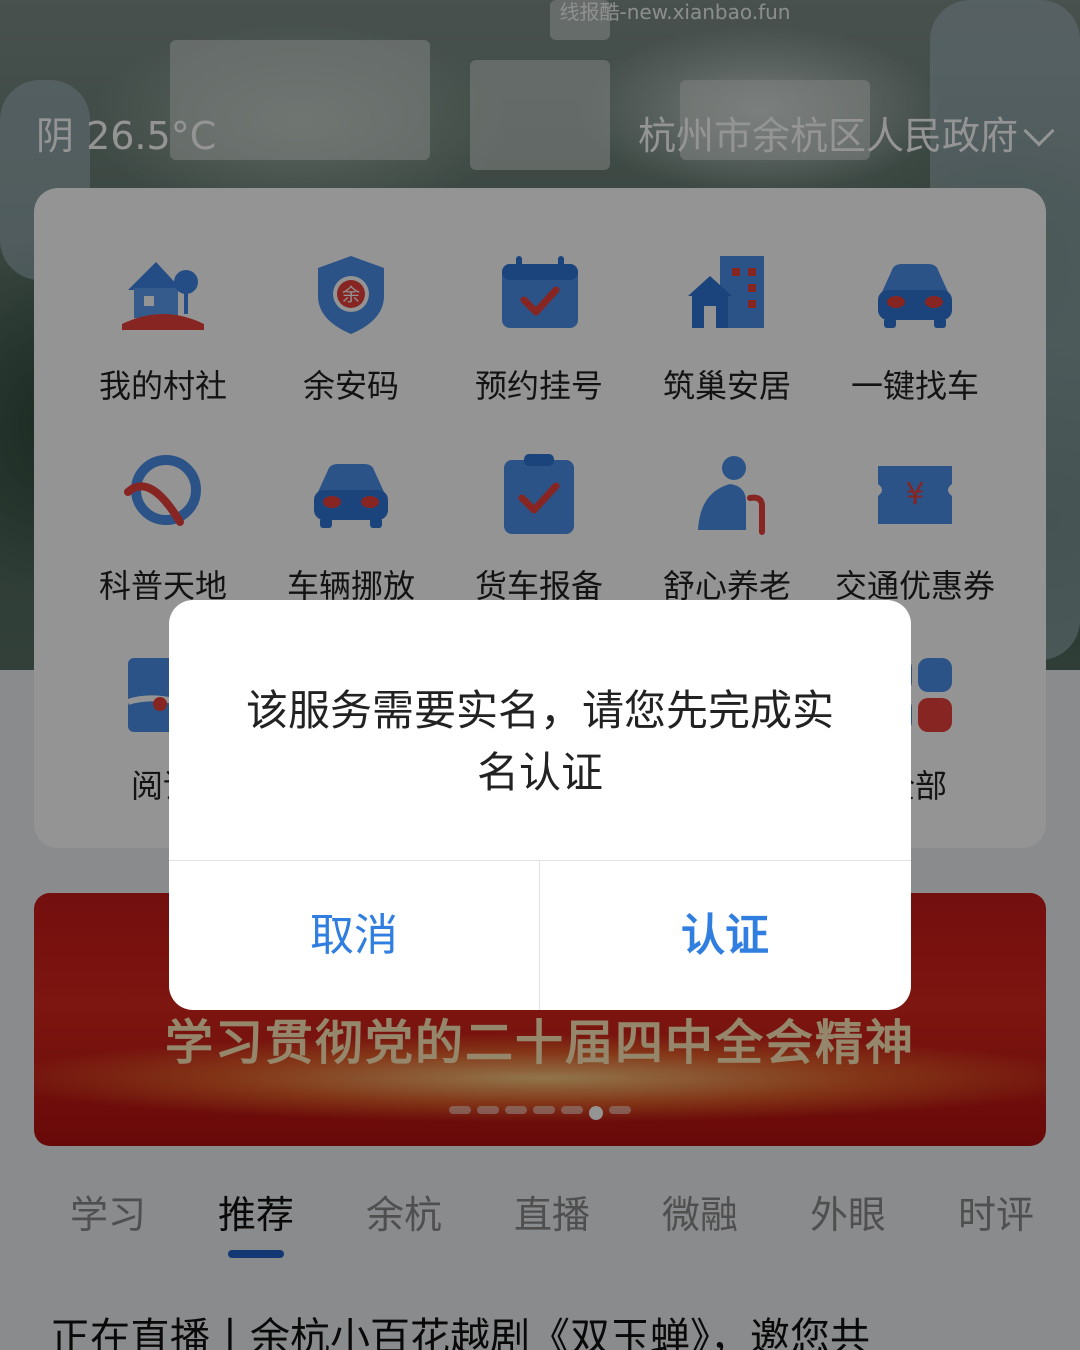  I want to click on cancel-button: 取消, so click(354, 935).